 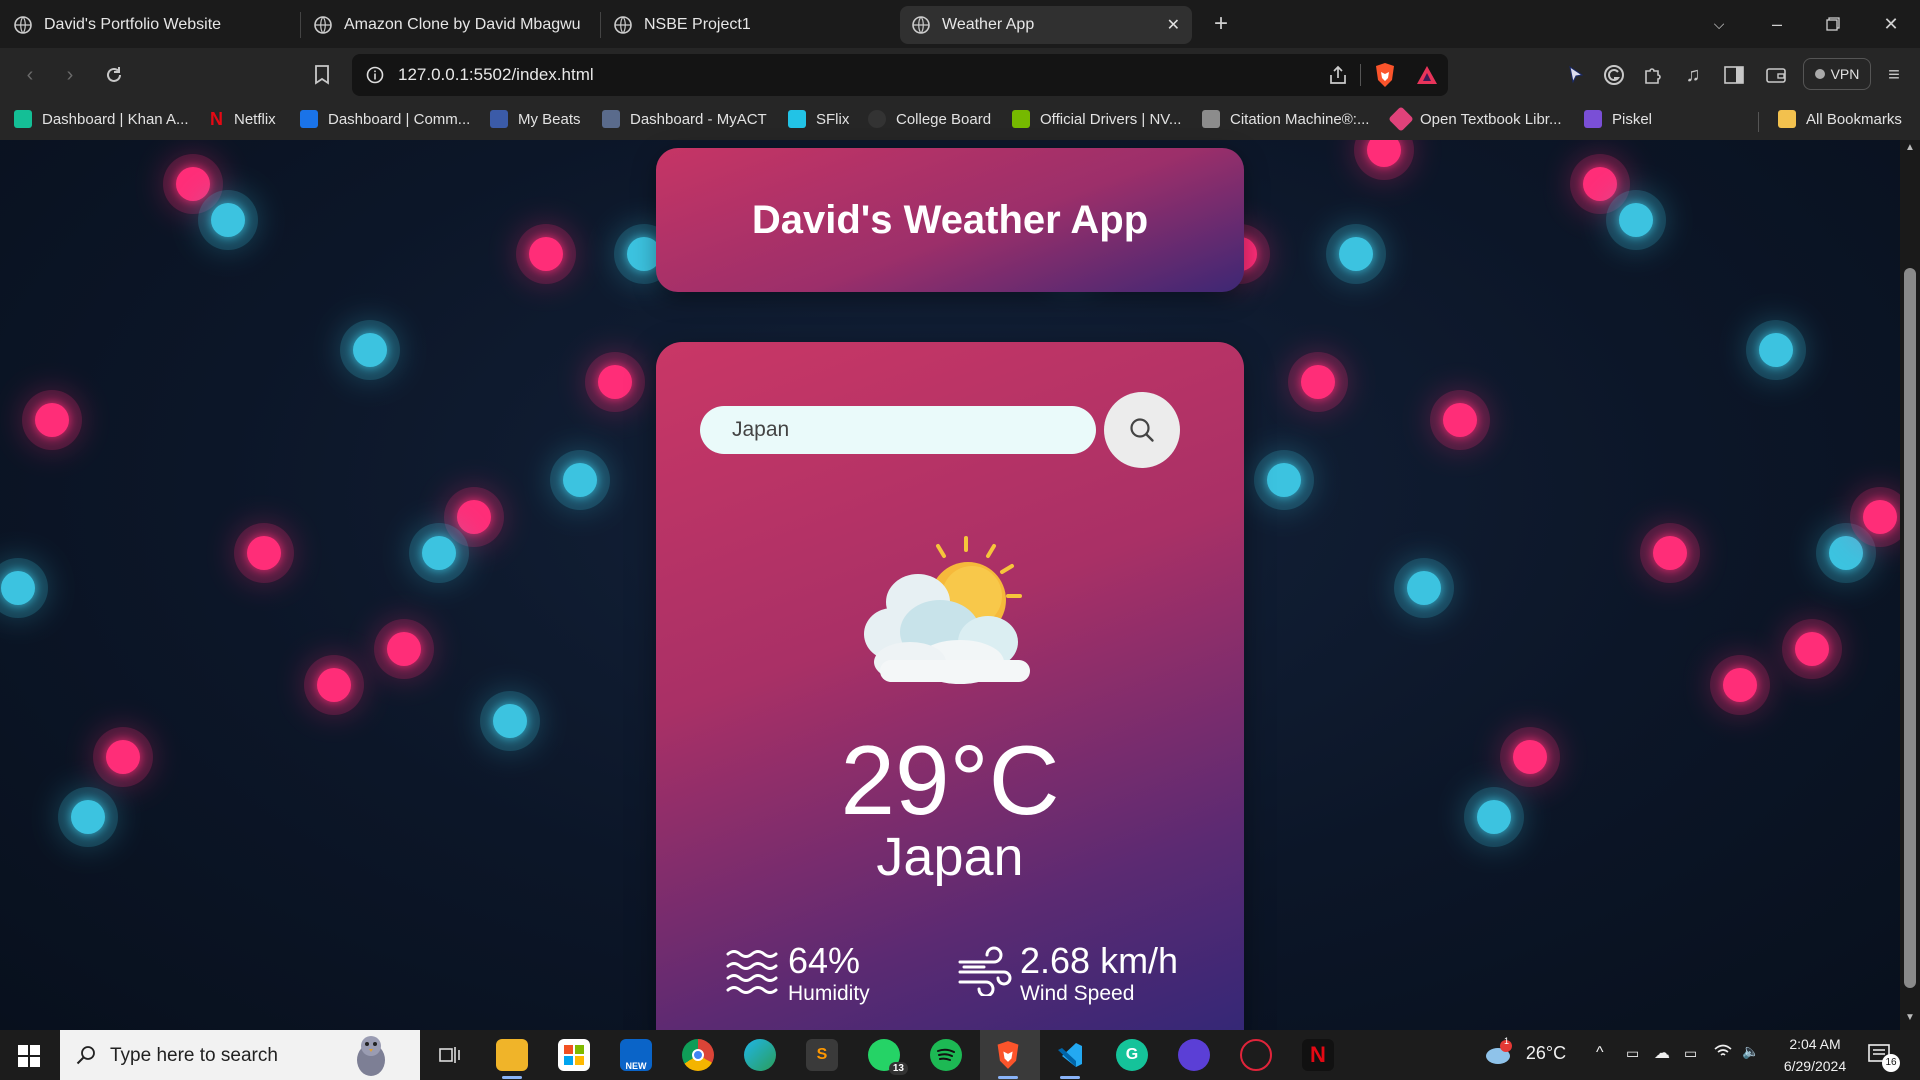 I want to click on minimize-button: –, so click(x=1777, y=24).